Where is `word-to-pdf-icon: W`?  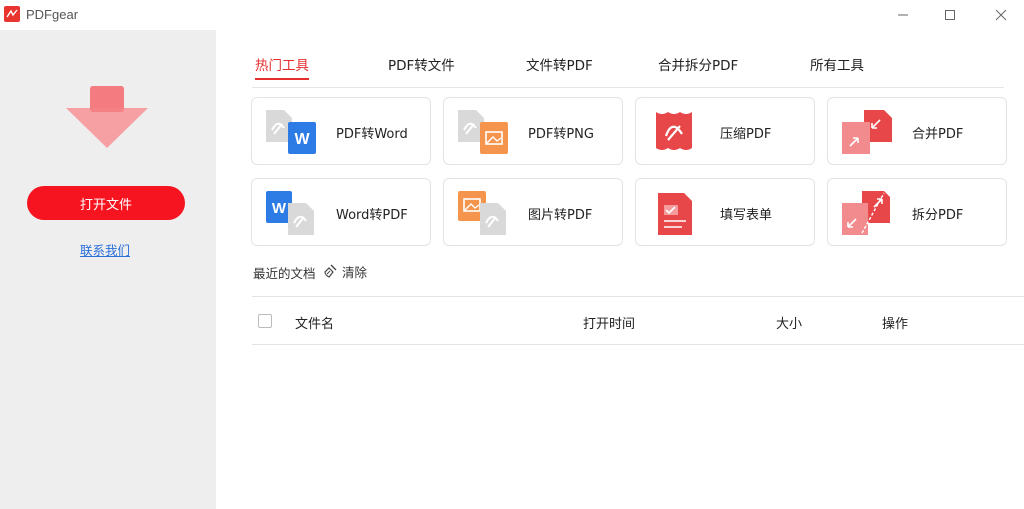 word-to-pdf-icon: W is located at coordinates (290, 213).